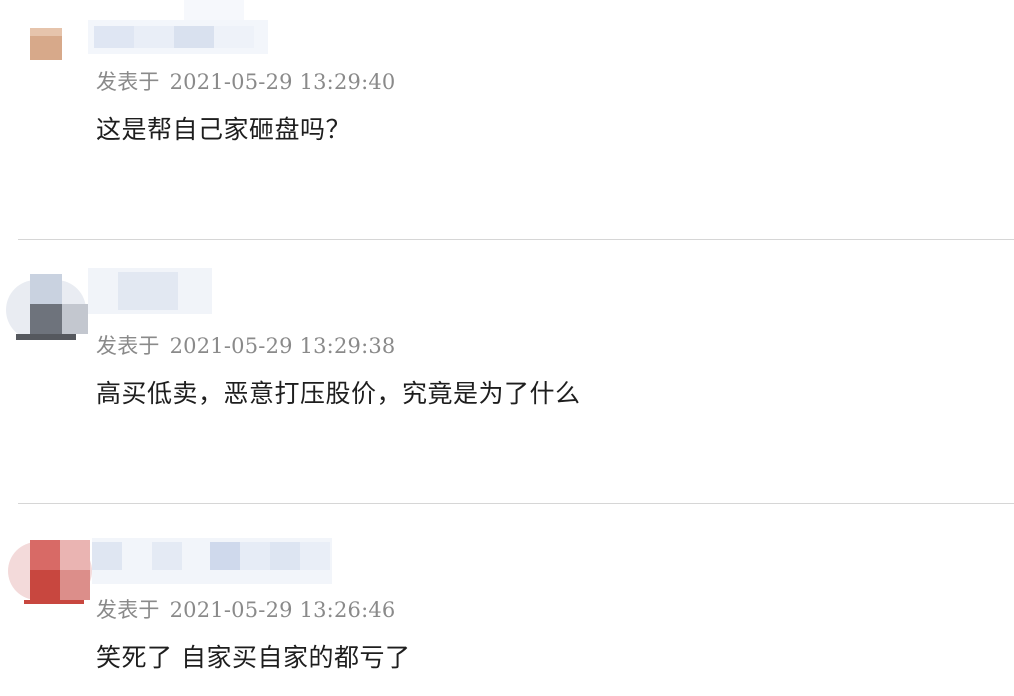 This screenshot has height=696, width=1014. What do you see at coordinates (282, 82) in the screenshot?
I see `comment-timestamp: 2021-05-29 13:29:40` at bounding box center [282, 82].